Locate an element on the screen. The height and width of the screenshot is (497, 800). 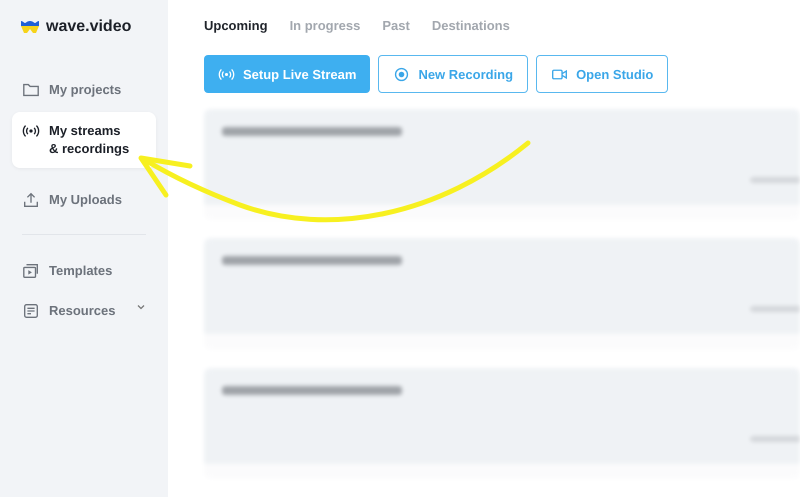
record-icon is located at coordinates (401, 74).